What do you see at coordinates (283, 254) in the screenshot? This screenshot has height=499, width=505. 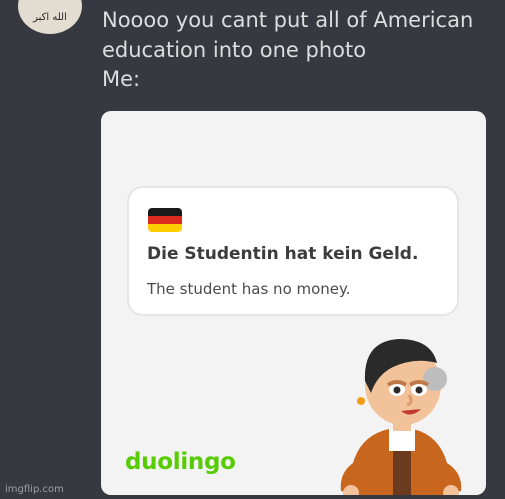 I see `german-sentence: Die Studentin hat kein Geld.` at bounding box center [283, 254].